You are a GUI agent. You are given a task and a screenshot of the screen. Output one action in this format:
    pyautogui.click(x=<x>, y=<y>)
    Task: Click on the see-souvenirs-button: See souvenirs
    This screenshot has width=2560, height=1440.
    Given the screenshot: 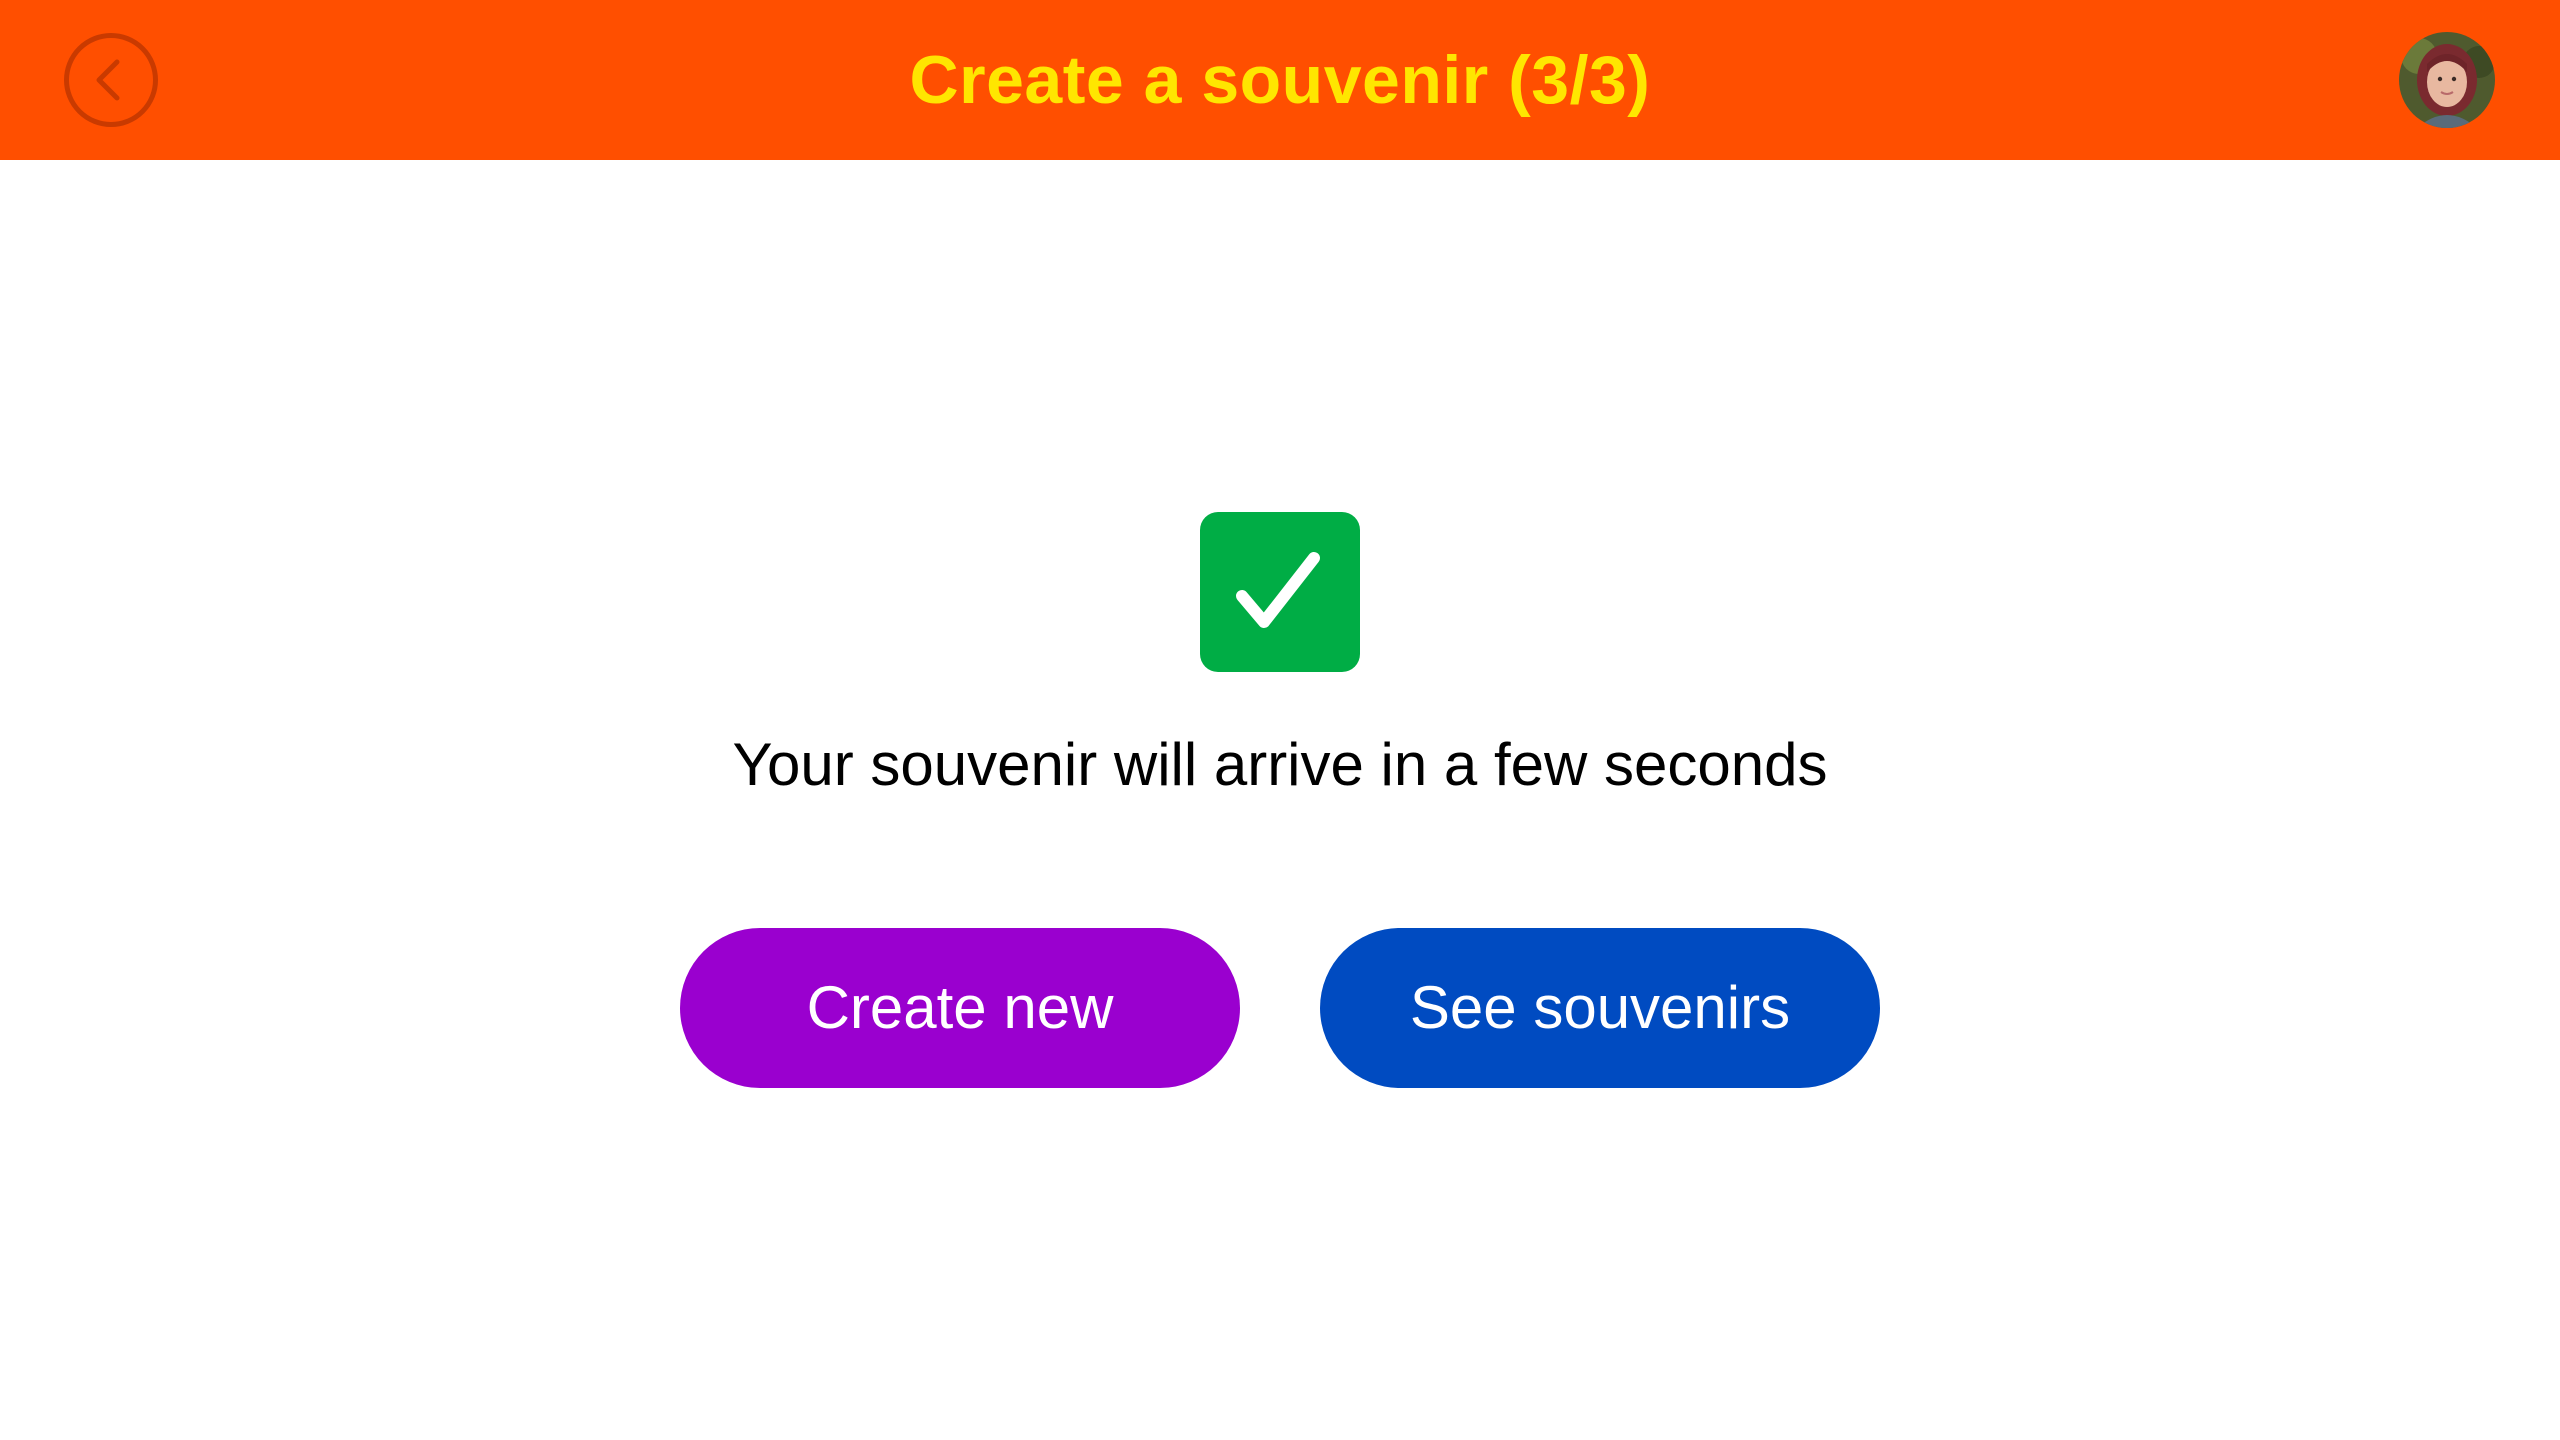 What is the action you would take?
    pyautogui.click(x=1600, y=1008)
    